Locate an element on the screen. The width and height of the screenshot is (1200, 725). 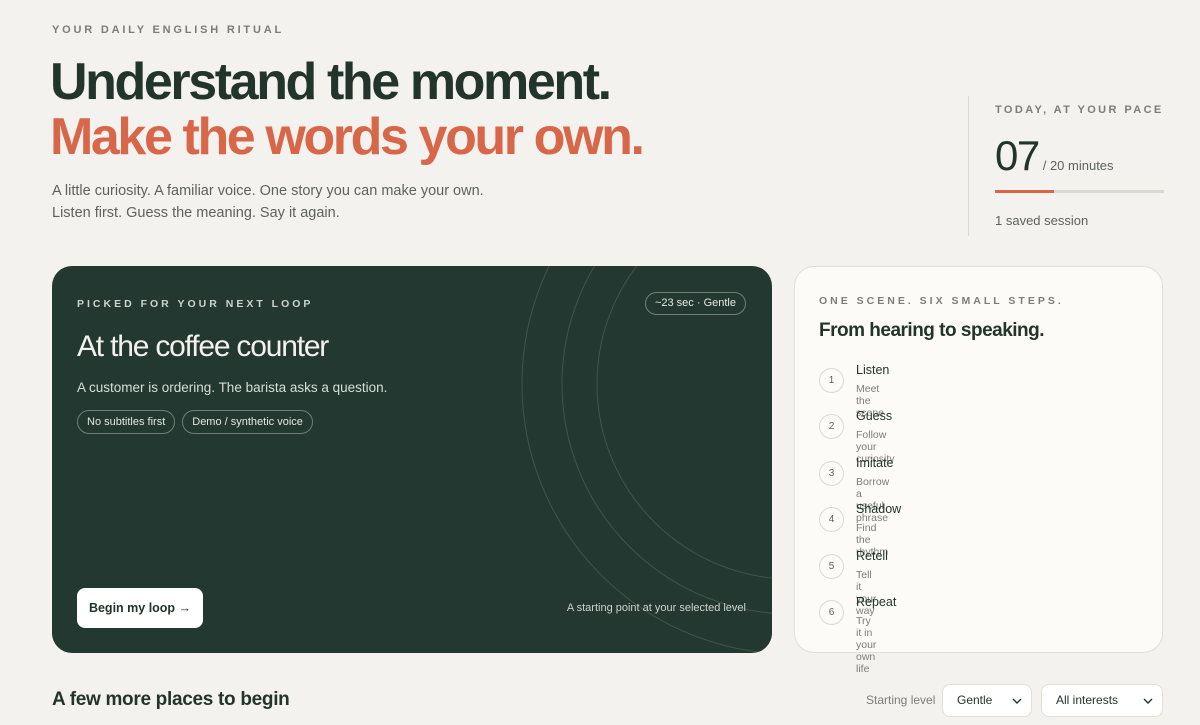
starting-level-label: Starting level is located at coordinates (901, 700).